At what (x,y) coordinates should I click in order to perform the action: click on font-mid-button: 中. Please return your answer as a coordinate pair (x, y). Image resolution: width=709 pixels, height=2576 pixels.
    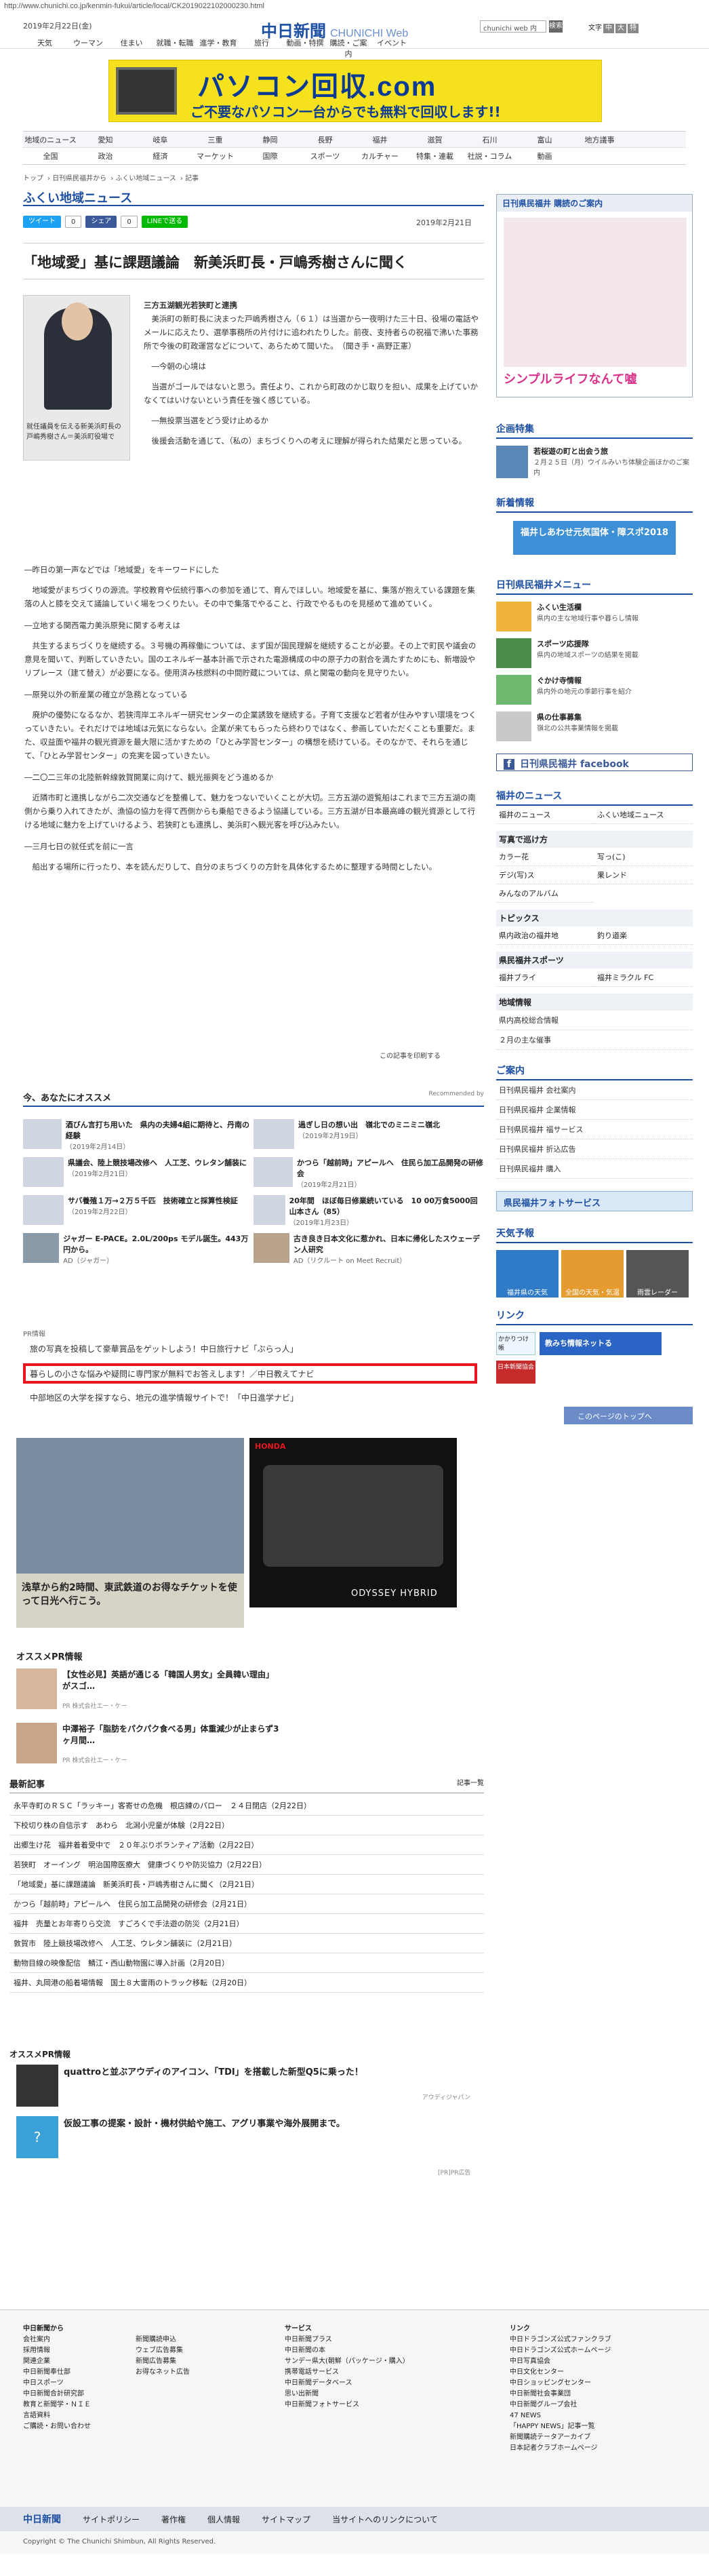
    Looking at the image, I should click on (608, 28).